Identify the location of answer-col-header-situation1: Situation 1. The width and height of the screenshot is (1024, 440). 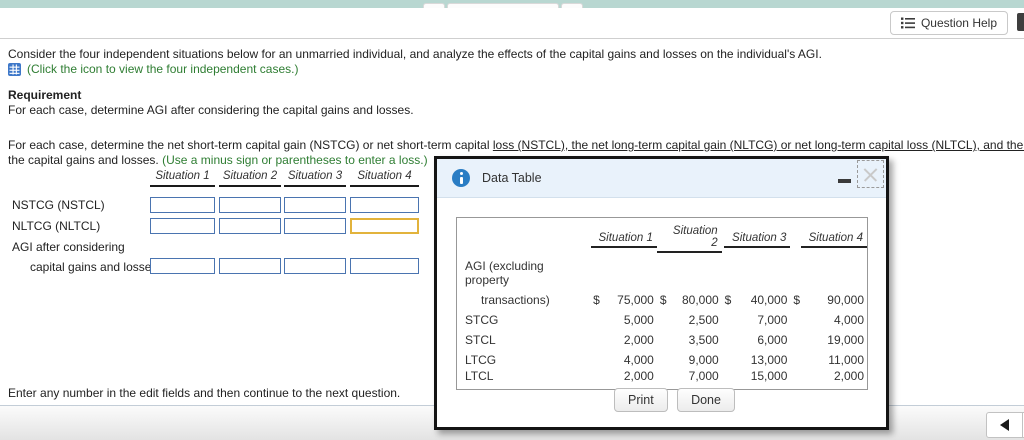
(182, 178).